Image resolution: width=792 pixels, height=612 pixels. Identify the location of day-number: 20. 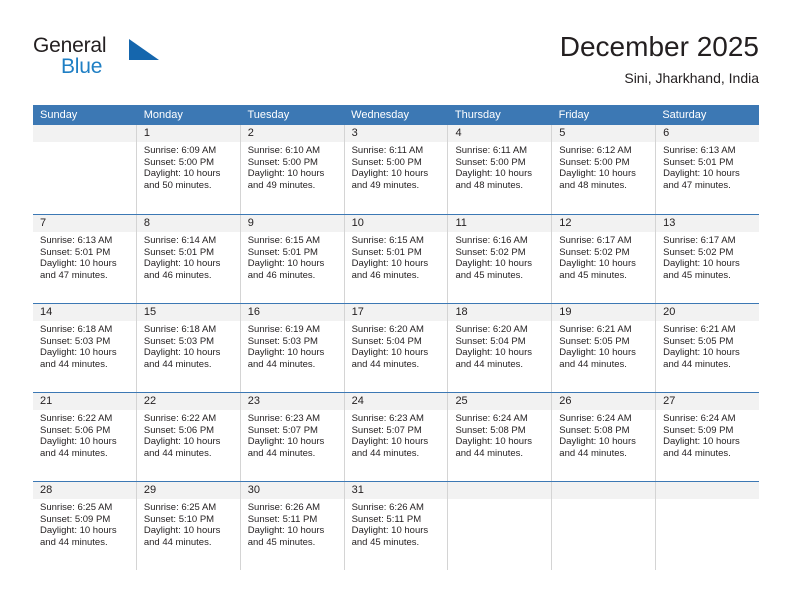
(708, 312).